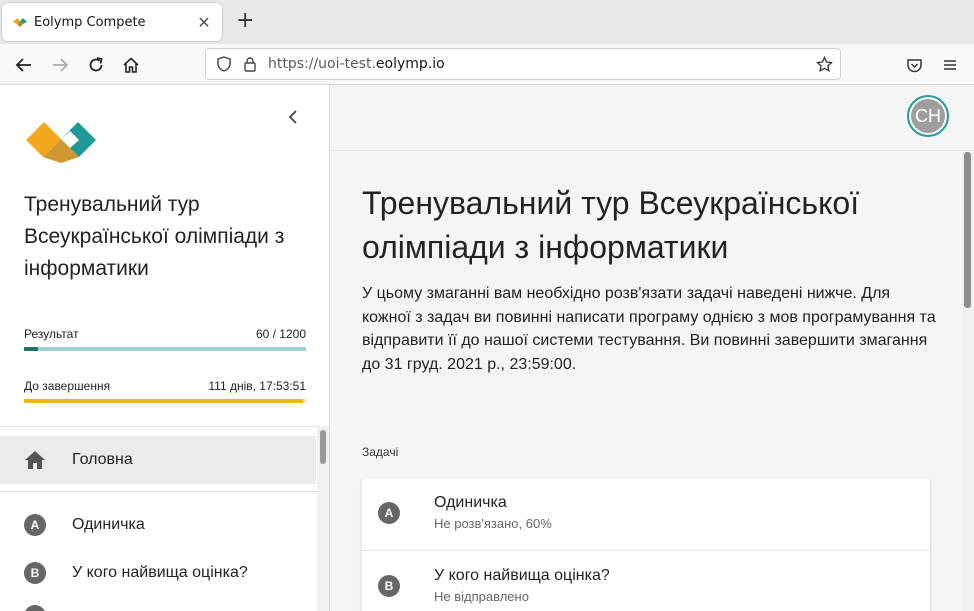 Image resolution: width=974 pixels, height=611 pixels. What do you see at coordinates (245, 21) in the screenshot?
I see `new-tab-button: +` at bounding box center [245, 21].